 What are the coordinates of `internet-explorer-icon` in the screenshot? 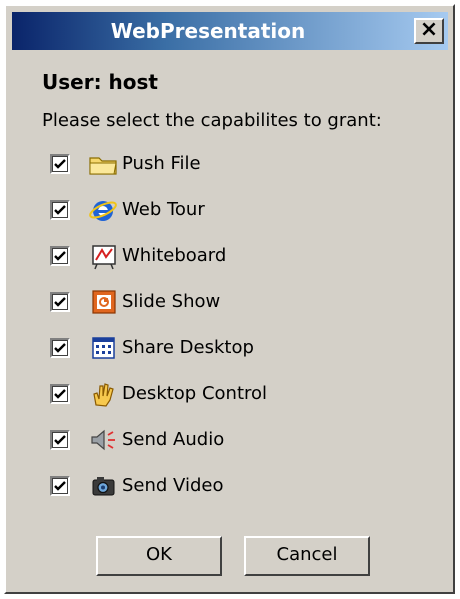 It's located at (103, 211).